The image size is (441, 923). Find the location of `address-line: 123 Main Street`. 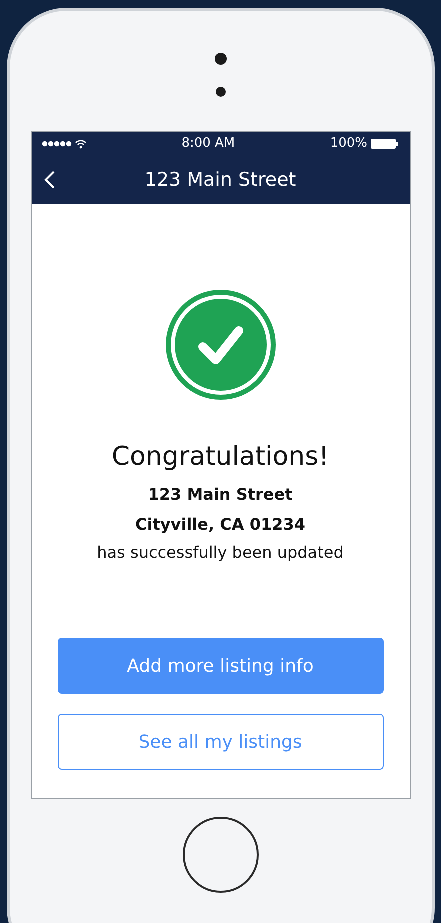

address-line: 123 Main Street is located at coordinates (220, 495).